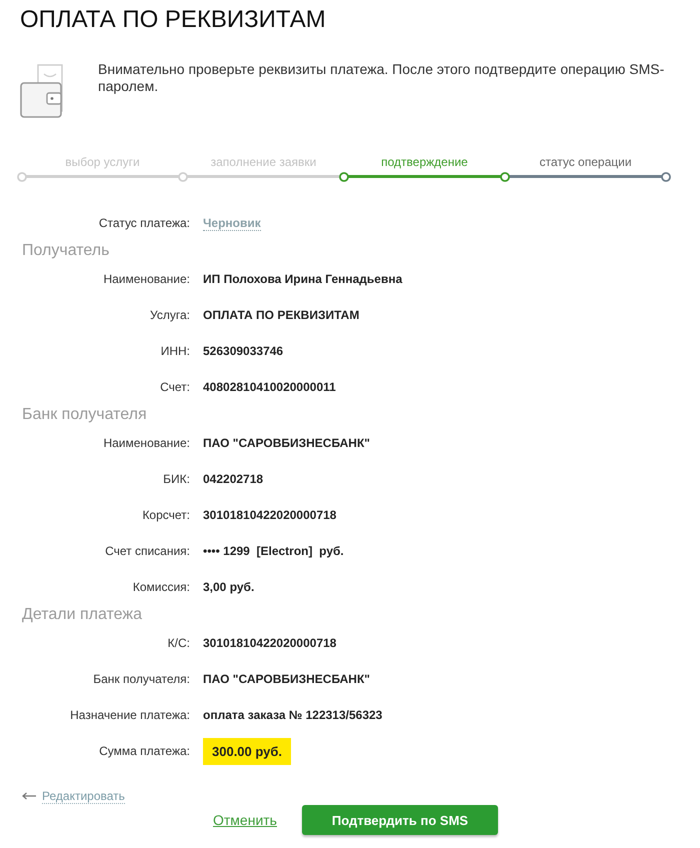 This screenshot has height=848, width=700. Describe the element at coordinates (175, 351) in the screenshot. I see `field-label: ИНН:` at that location.